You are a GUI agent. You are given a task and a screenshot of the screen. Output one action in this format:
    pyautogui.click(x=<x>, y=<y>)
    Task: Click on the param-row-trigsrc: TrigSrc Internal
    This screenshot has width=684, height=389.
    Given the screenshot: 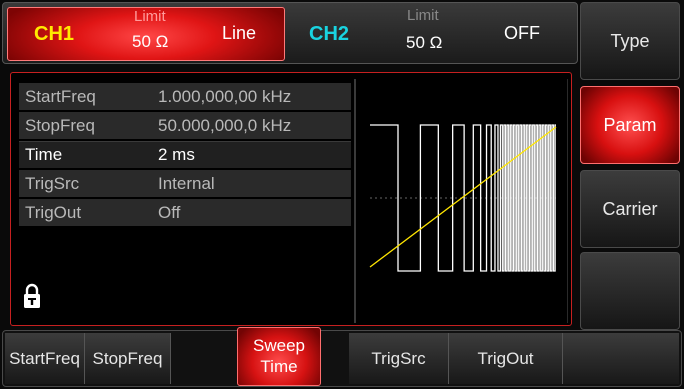 What is the action you would take?
    pyautogui.click(x=185, y=183)
    